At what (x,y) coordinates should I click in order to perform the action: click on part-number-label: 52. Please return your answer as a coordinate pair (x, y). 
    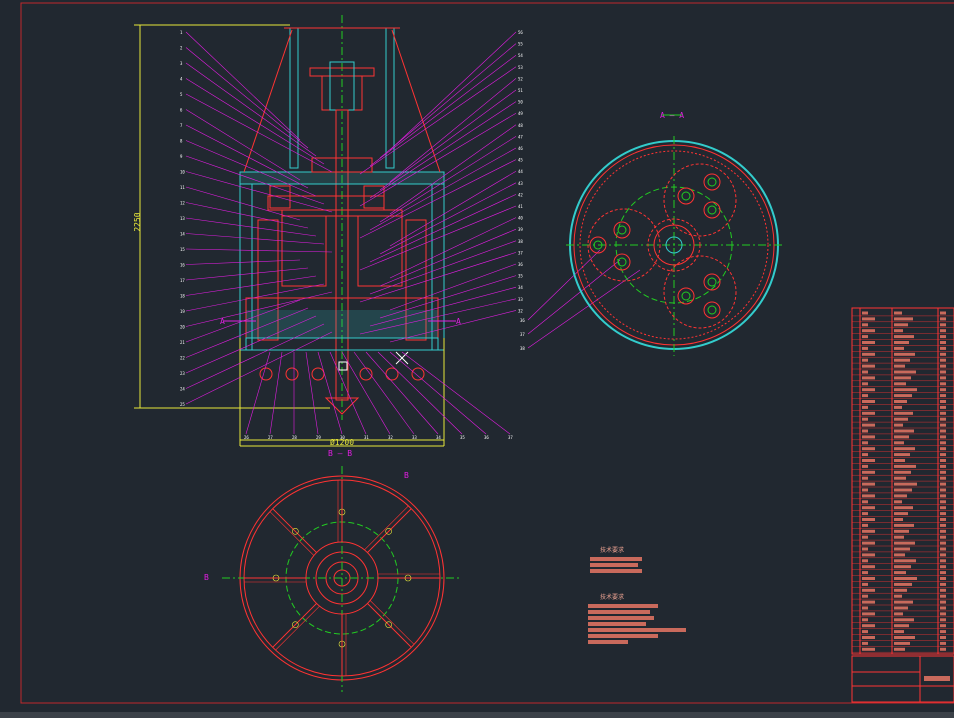
    Looking at the image, I should click on (520, 78).